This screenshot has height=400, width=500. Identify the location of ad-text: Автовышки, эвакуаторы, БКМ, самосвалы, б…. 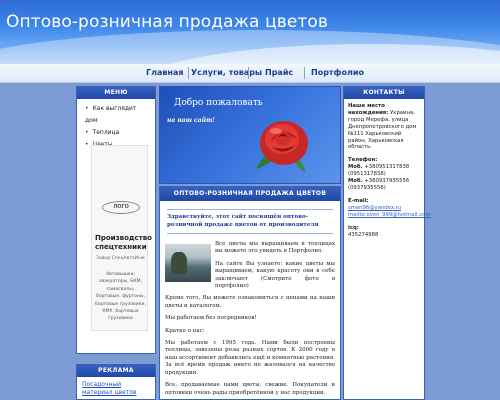
(120, 297).